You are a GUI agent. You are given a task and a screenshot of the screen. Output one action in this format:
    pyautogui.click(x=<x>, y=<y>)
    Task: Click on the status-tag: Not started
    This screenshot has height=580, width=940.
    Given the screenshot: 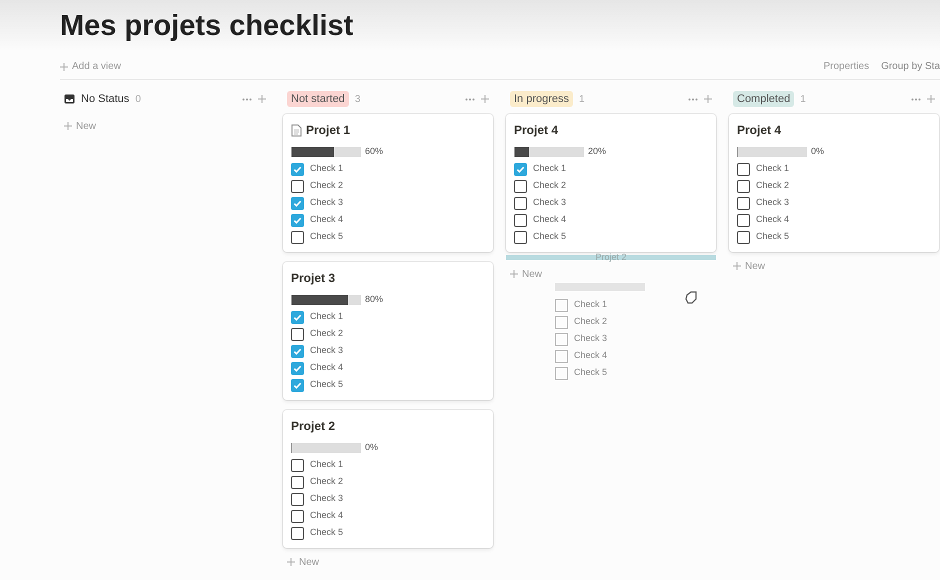 What is the action you would take?
    pyautogui.click(x=318, y=99)
    